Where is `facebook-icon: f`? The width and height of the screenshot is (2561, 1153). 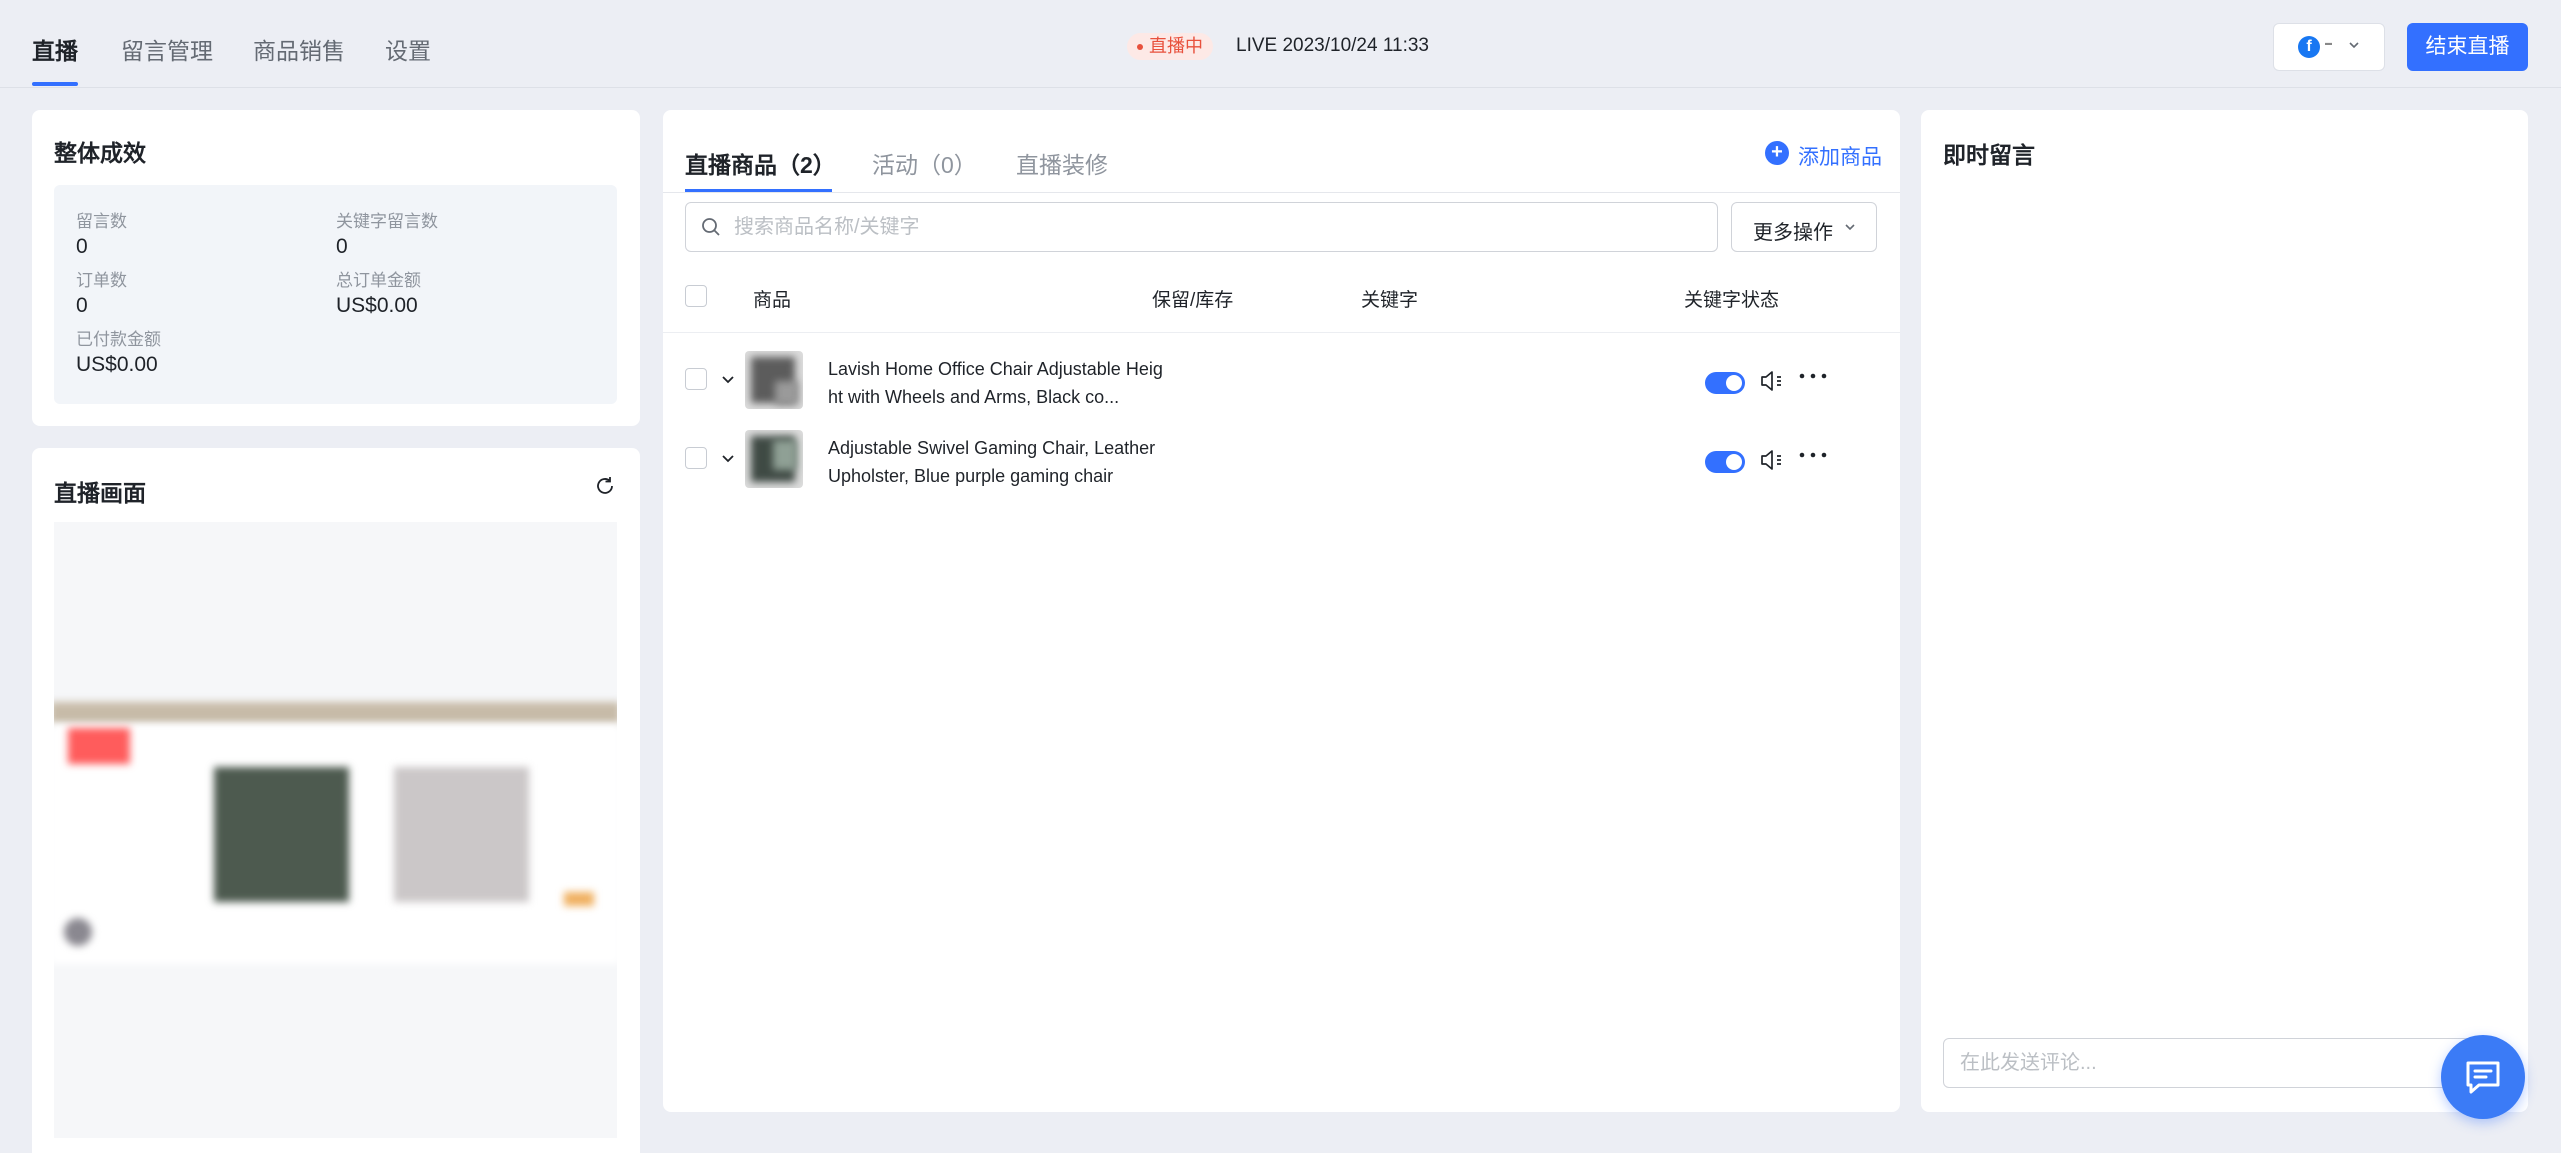 facebook-icon: f is located at coordinates (2309, 47).